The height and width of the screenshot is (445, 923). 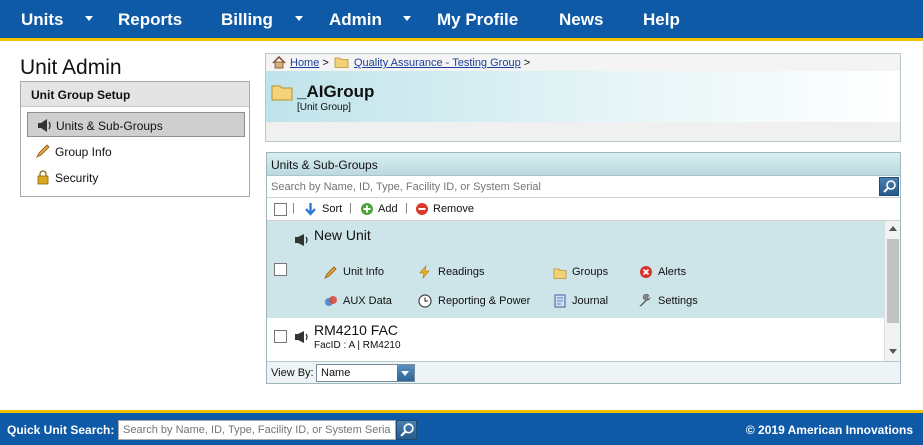 What do you see at coordinates (583, 164) in the screenshot?
I see `units-panel-title: Units & Sub-Groups` at bounding box center [583, 164].